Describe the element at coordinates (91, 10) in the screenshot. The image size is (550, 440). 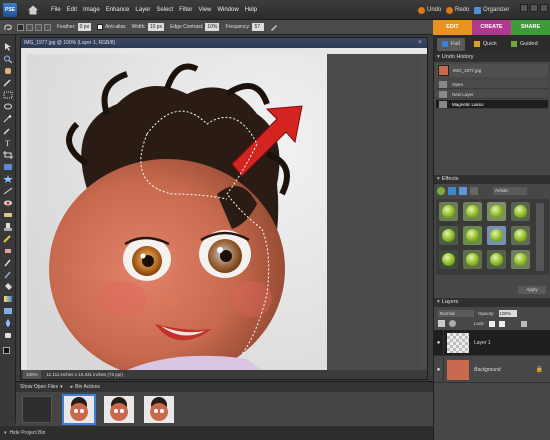
I see `menu-image: Image` at that location.